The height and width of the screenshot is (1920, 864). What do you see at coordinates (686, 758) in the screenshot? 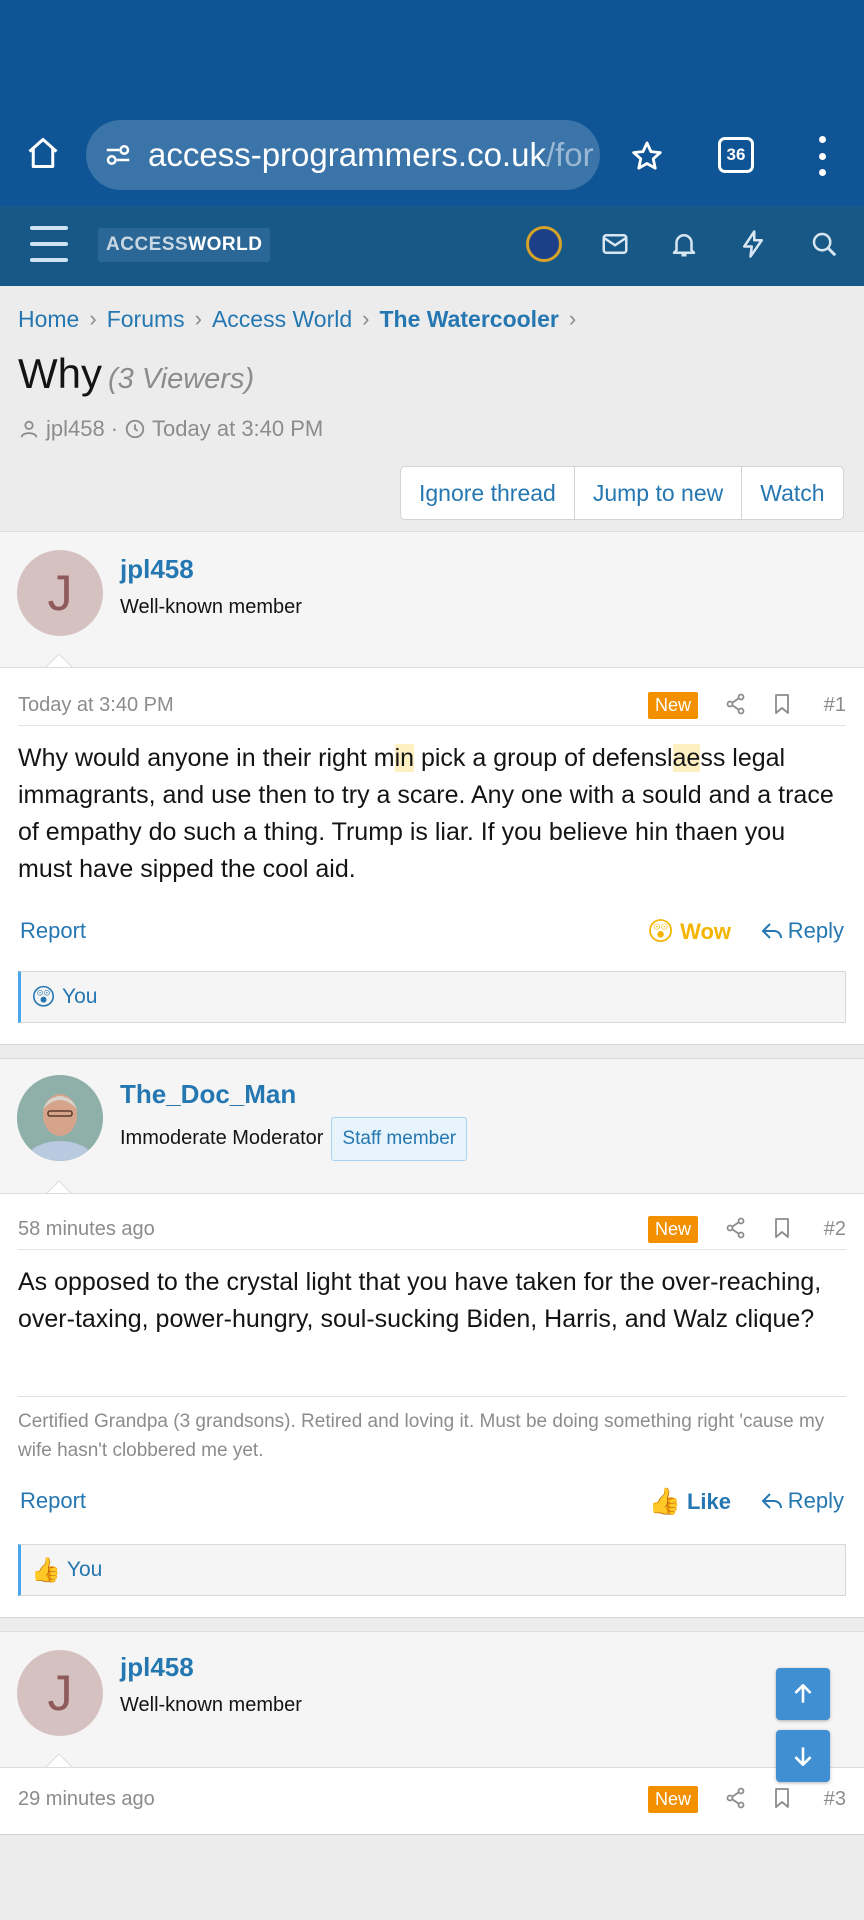
I see `post-text-part: ae` at bounding box center [686, 758].